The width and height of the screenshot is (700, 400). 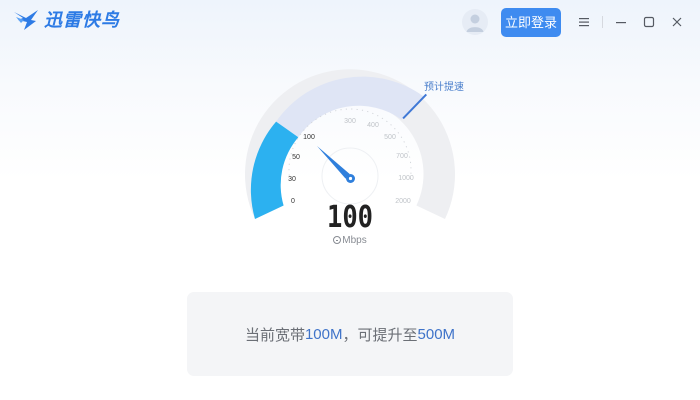 What do you see at coordinates (373, 125) in the screenshot?
I see `tick-label: 400` at bounding box center [373, 125].